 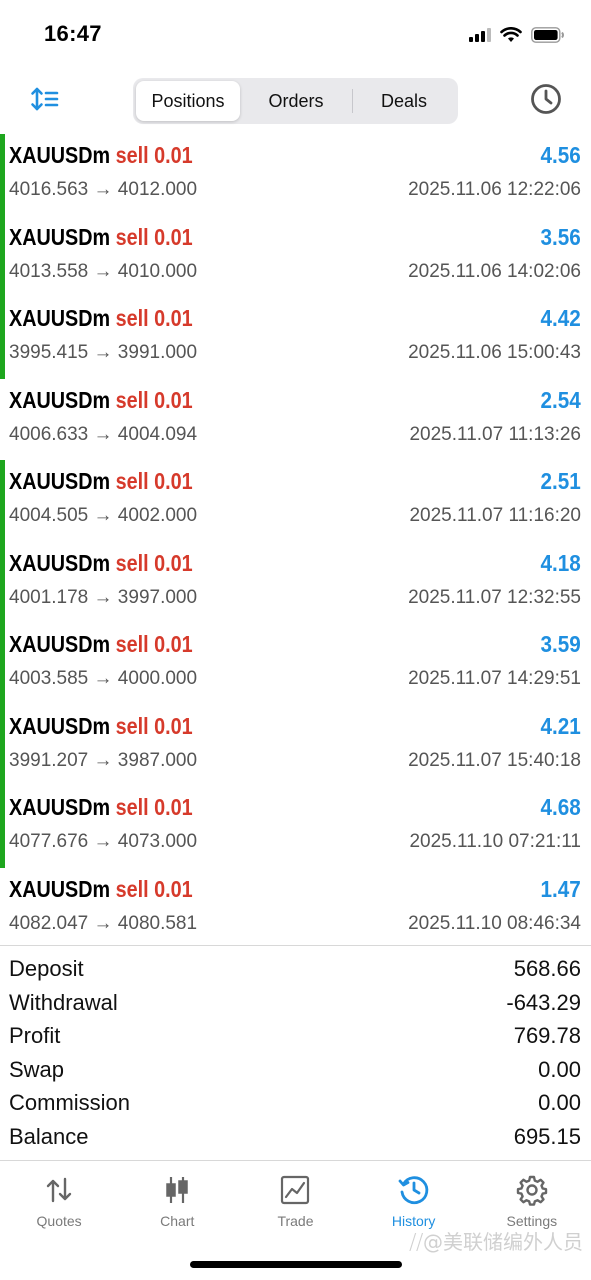 I want to click on status-time: 16:47, so click(x=73, y=33).